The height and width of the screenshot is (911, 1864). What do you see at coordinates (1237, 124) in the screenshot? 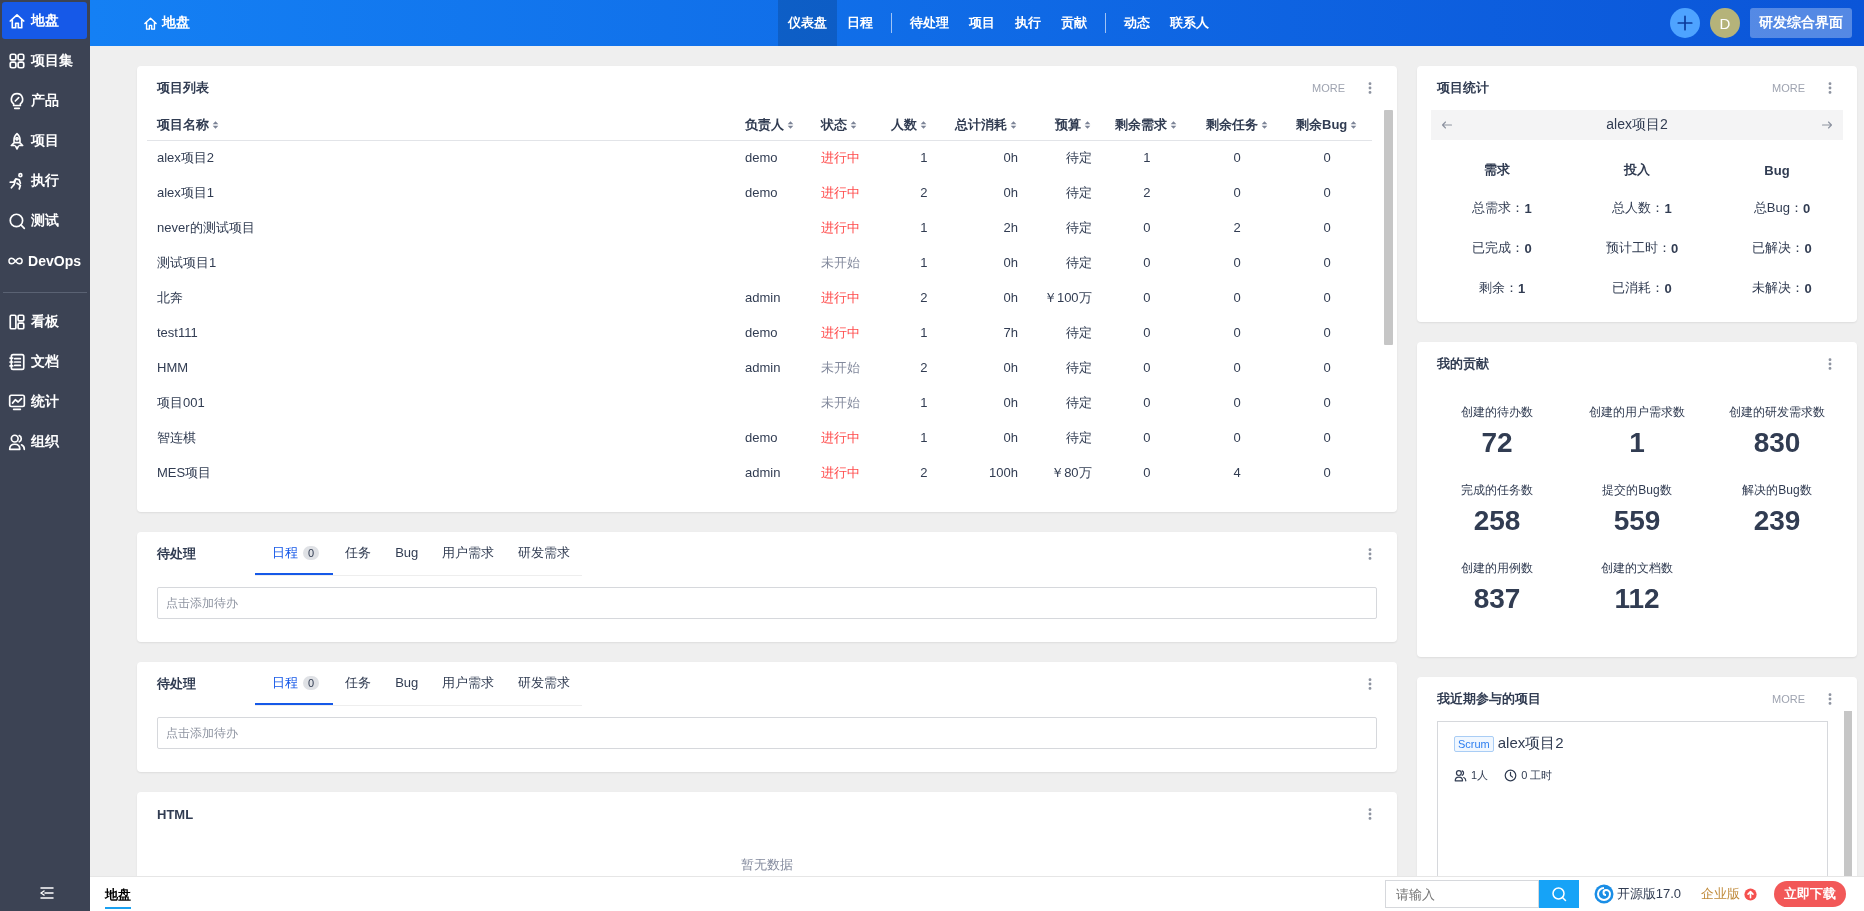
I see `column-header: 剩余任务` at bounding box center [1237, 124].